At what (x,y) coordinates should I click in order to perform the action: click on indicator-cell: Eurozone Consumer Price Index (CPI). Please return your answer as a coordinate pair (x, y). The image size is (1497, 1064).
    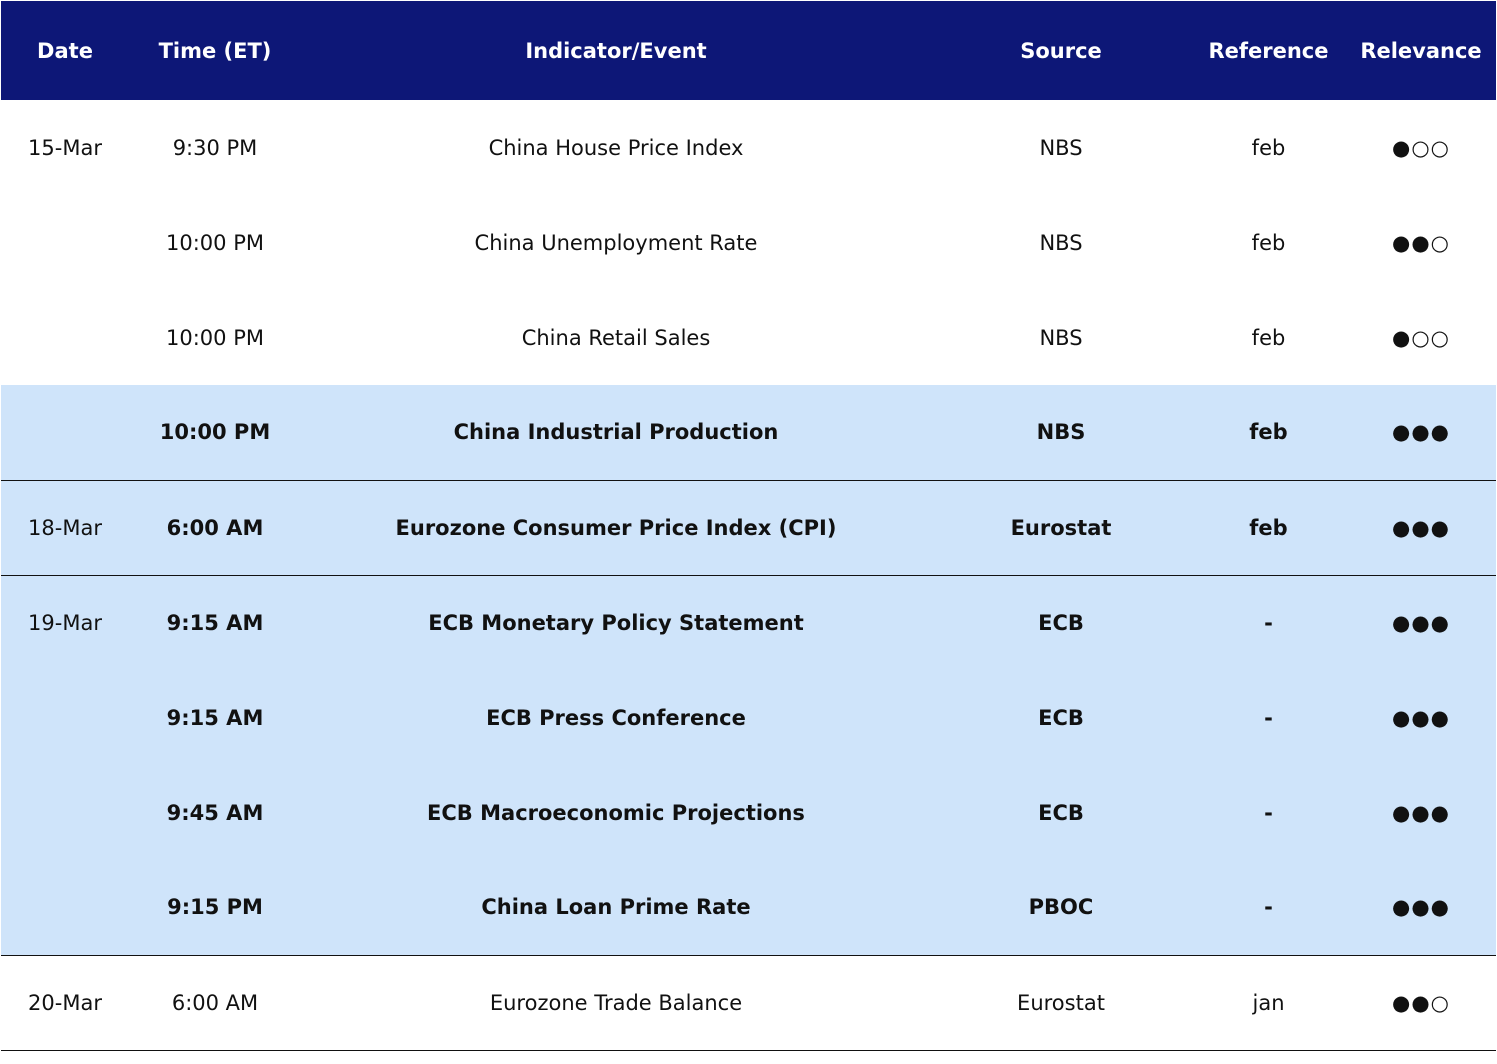
    Looking at the image, I should click on (616, 527).